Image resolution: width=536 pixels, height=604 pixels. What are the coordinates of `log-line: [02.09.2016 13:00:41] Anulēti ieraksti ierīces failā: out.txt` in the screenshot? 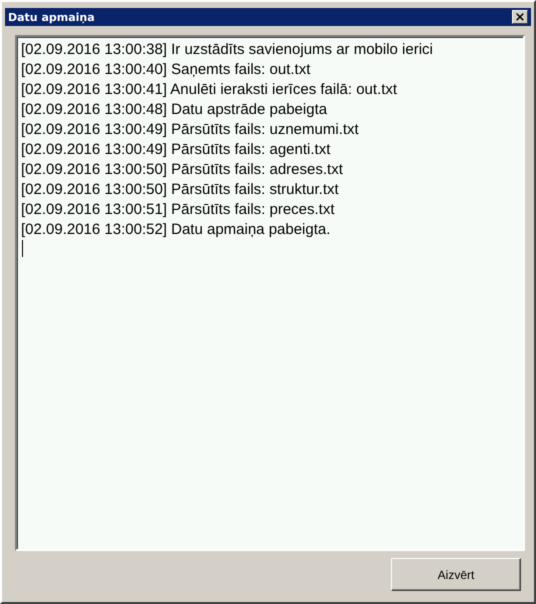 It's located at (209, 90).